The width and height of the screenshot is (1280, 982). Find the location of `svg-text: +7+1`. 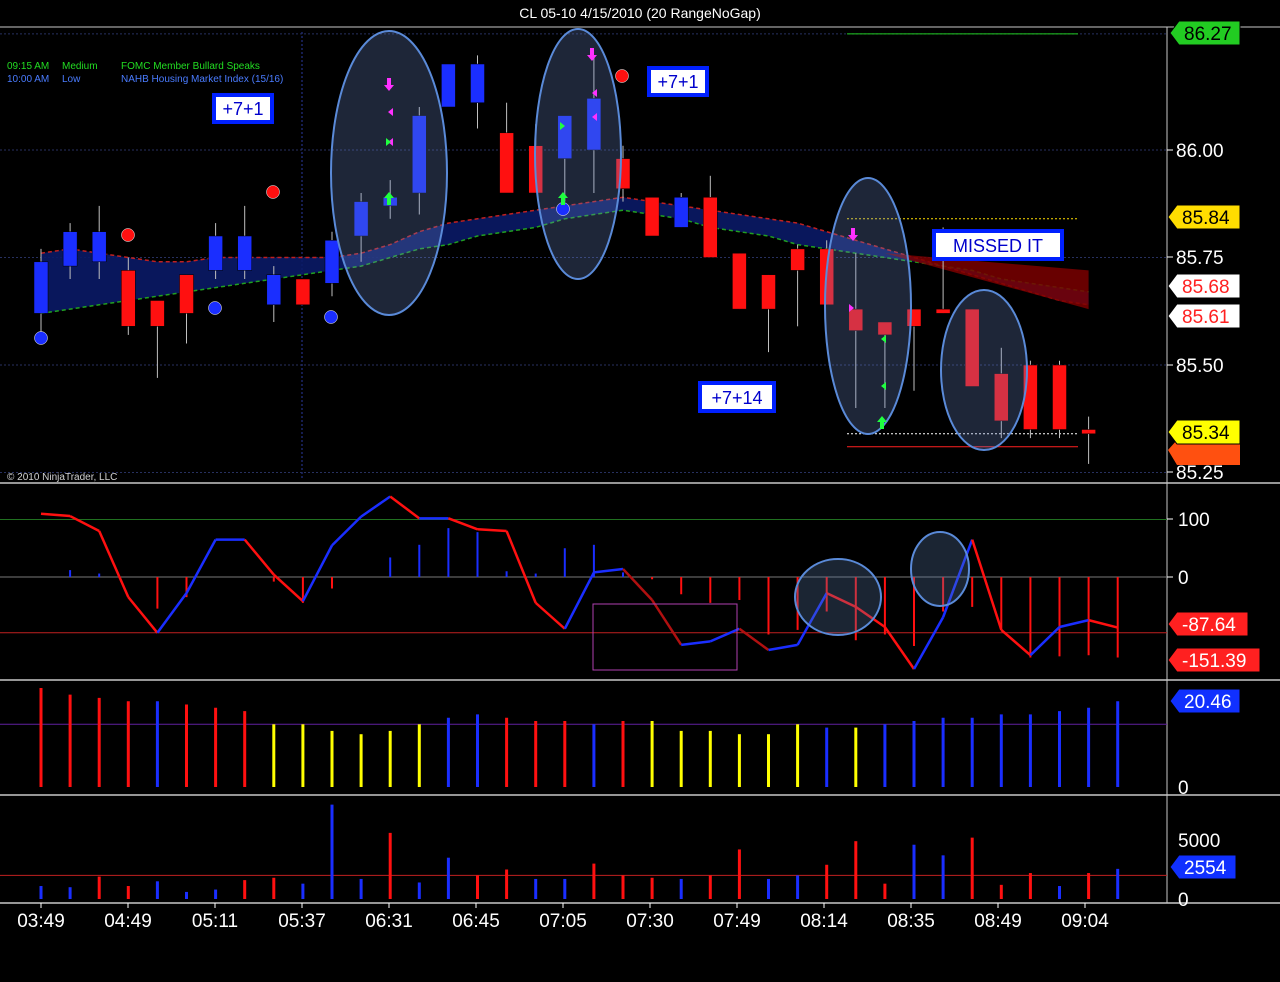

svg-text: +7+1 is located at coordinates (677, 82).